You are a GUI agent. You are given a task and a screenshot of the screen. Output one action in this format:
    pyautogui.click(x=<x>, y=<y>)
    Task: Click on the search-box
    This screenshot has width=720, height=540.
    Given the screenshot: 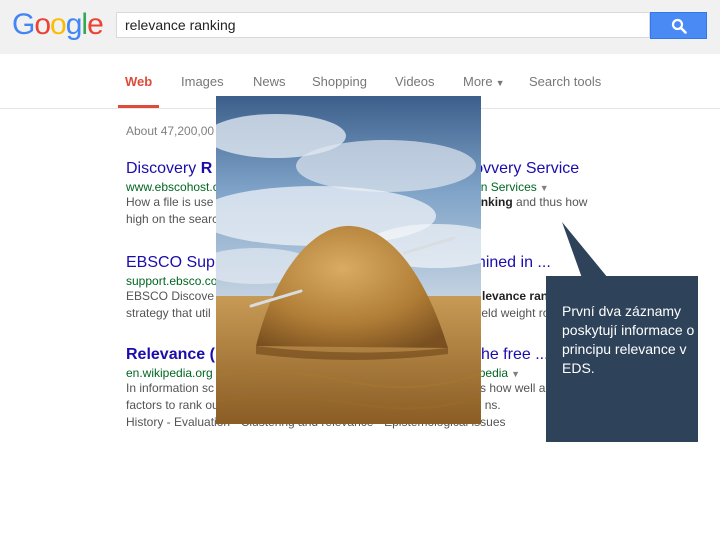 What is the action you would take?
    pyautogui.click(x=383, y=25)
    